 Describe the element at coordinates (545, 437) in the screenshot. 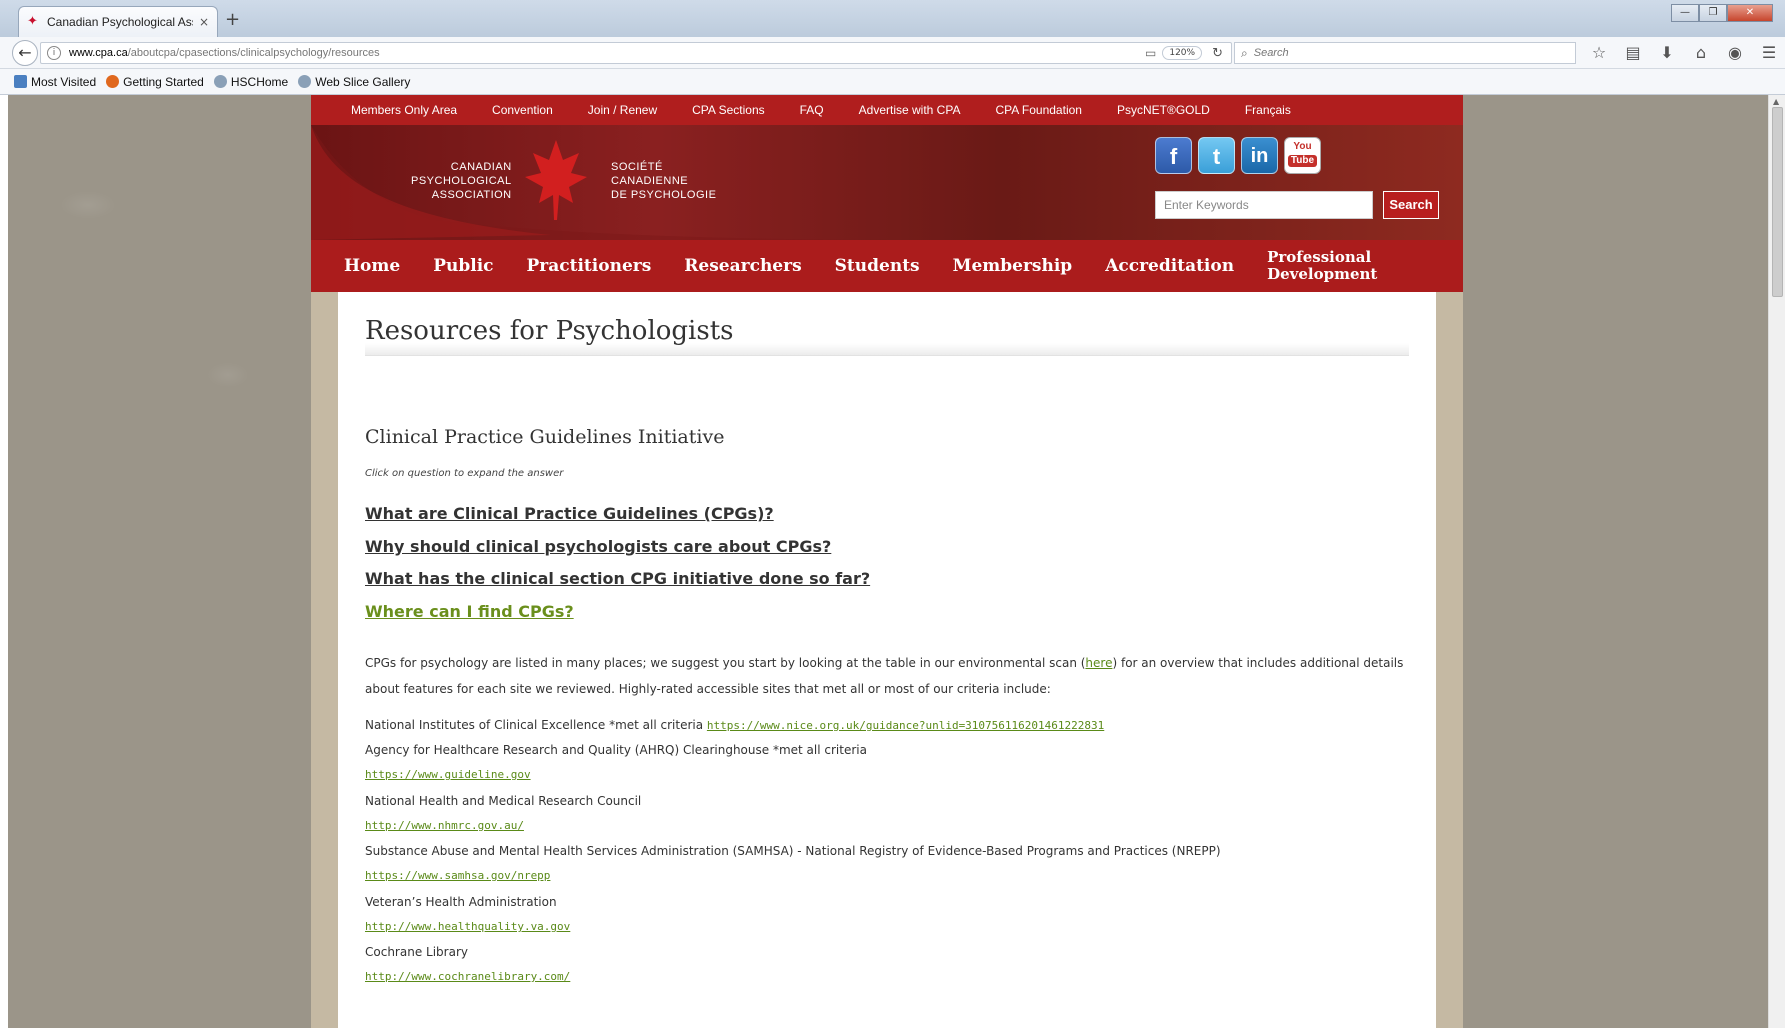

I see `section-title: Clinical Practice Guidelines Initiative` at that location.